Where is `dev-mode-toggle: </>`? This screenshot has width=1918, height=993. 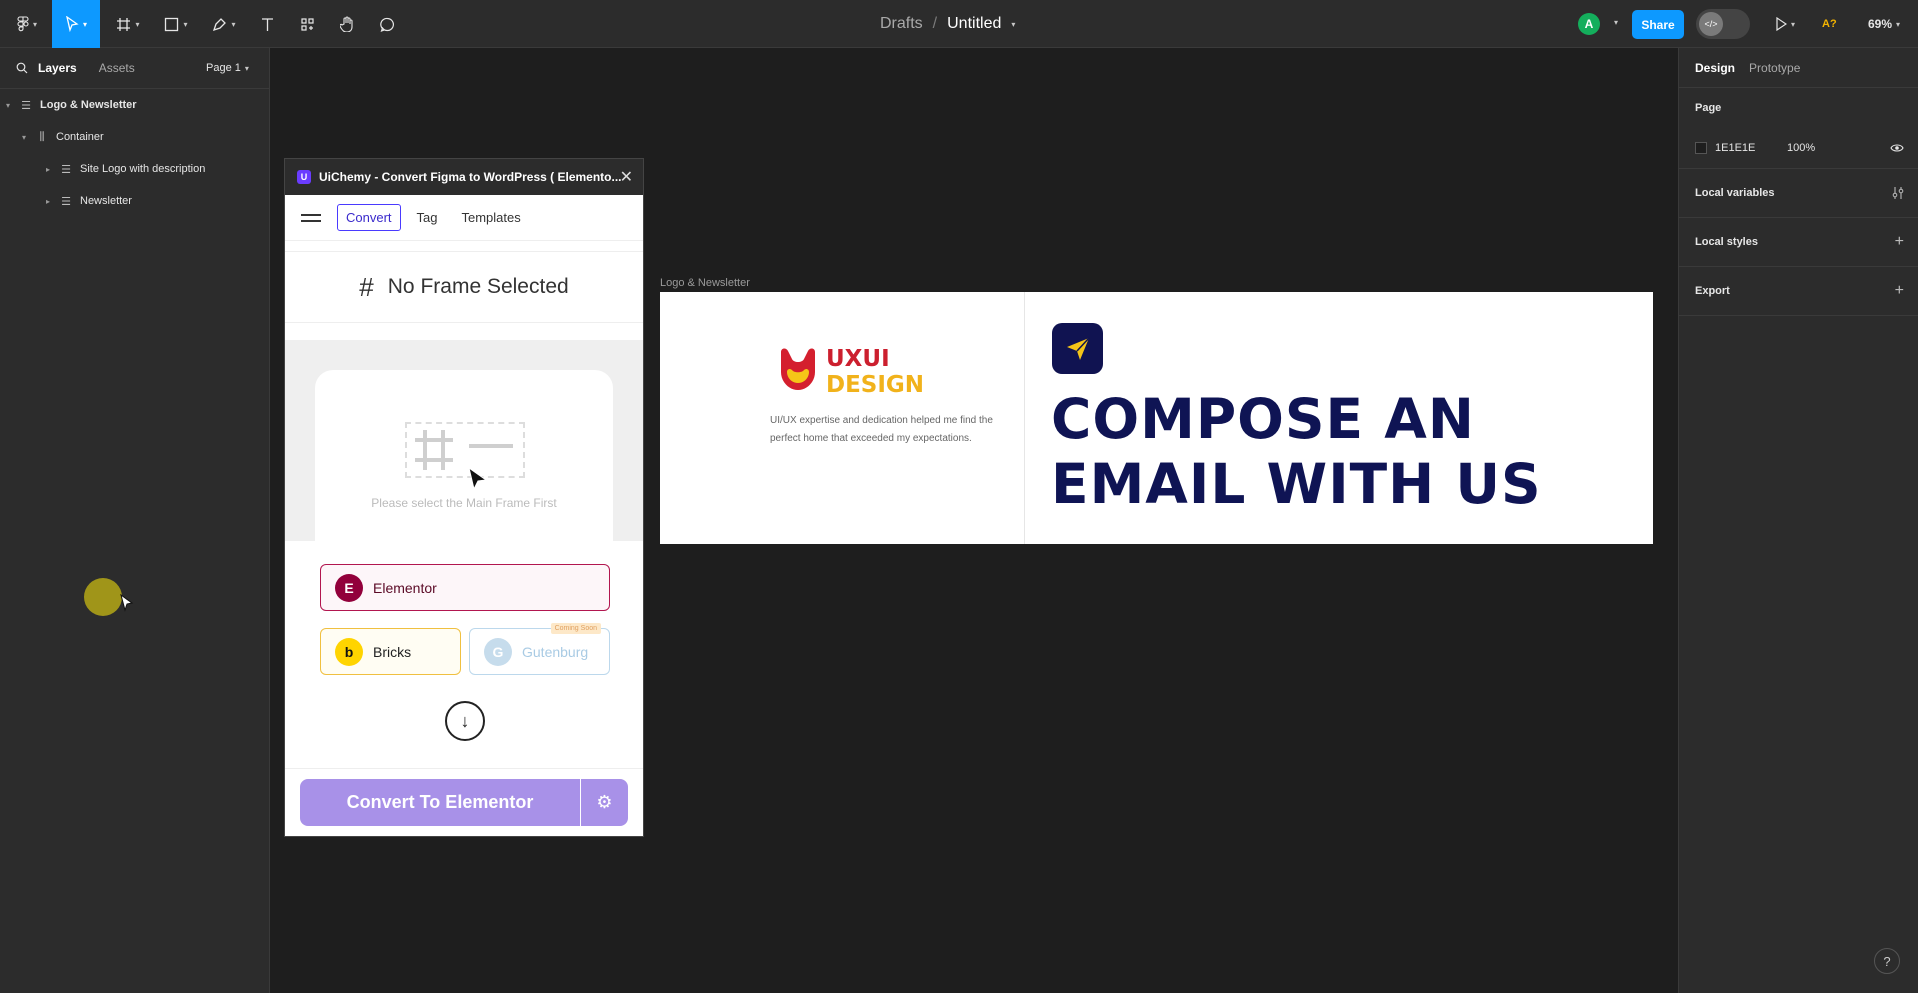
dev-mode-toggle: </> is located at coordinates (1723, 24).